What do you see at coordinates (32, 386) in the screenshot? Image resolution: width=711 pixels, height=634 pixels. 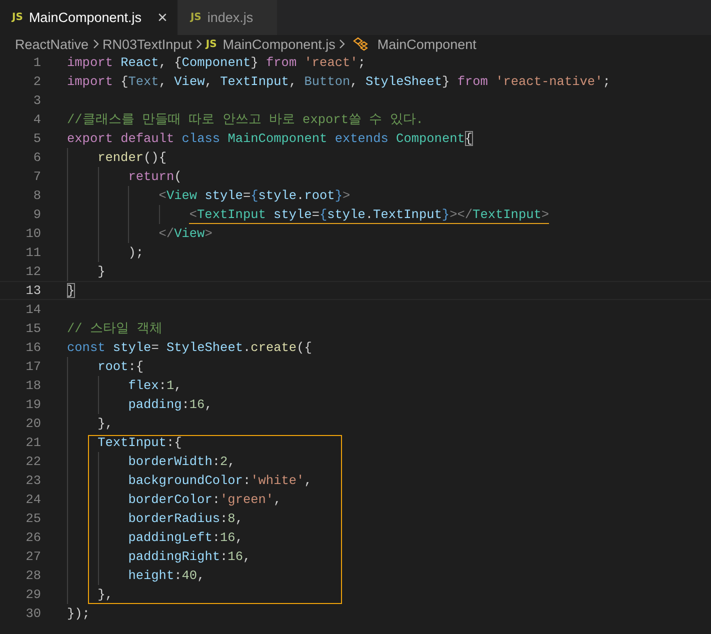 I see `line-number: 18` at bounding box center [32, 386].